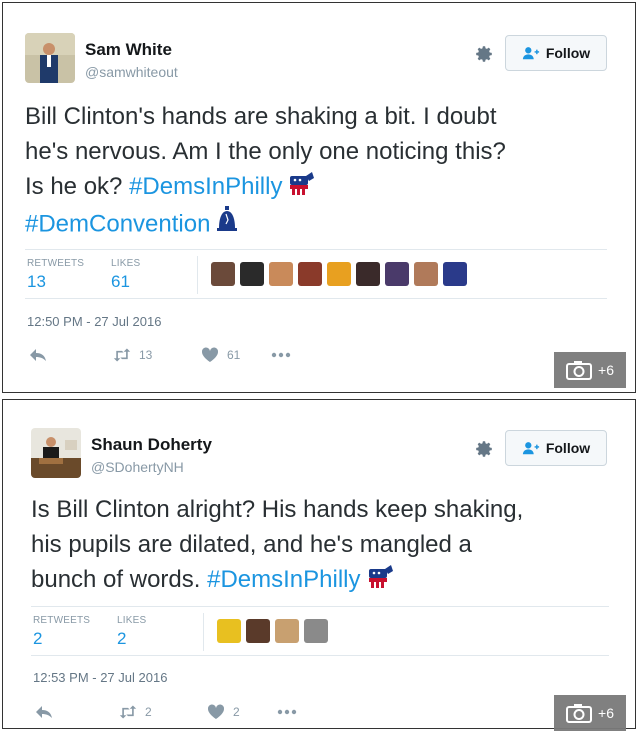 This screenshot has height=731, width=638. I want to click on tweet-header: Shaun Doherty @SDohertyNH Follow, so click(319, 455).